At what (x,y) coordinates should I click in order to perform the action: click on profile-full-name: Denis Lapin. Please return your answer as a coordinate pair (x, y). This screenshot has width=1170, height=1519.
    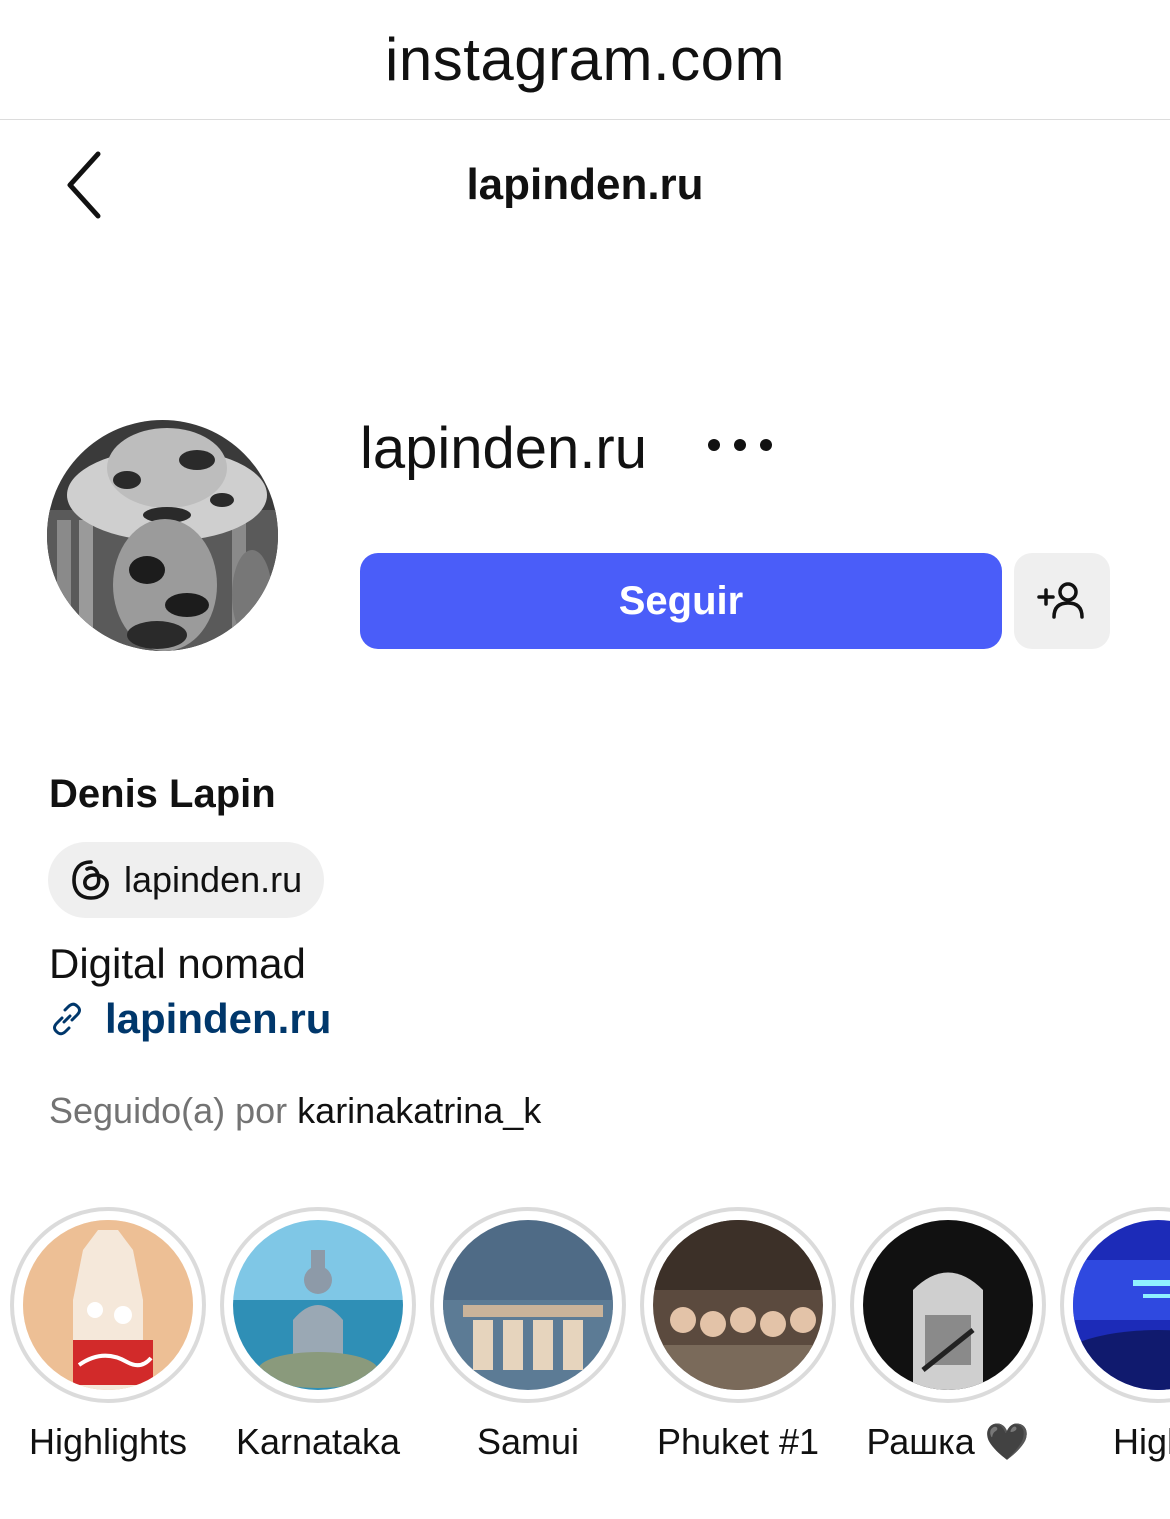
    Looking at the image, I should click on (162, 794).